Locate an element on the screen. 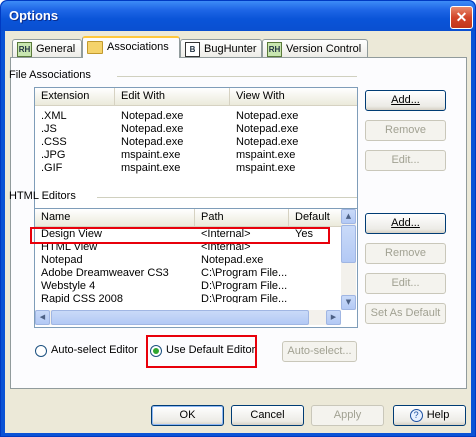 Image resolution: width=476 pixels, height=437 pixels. use-default-radio is located at coordinates (156, 351).